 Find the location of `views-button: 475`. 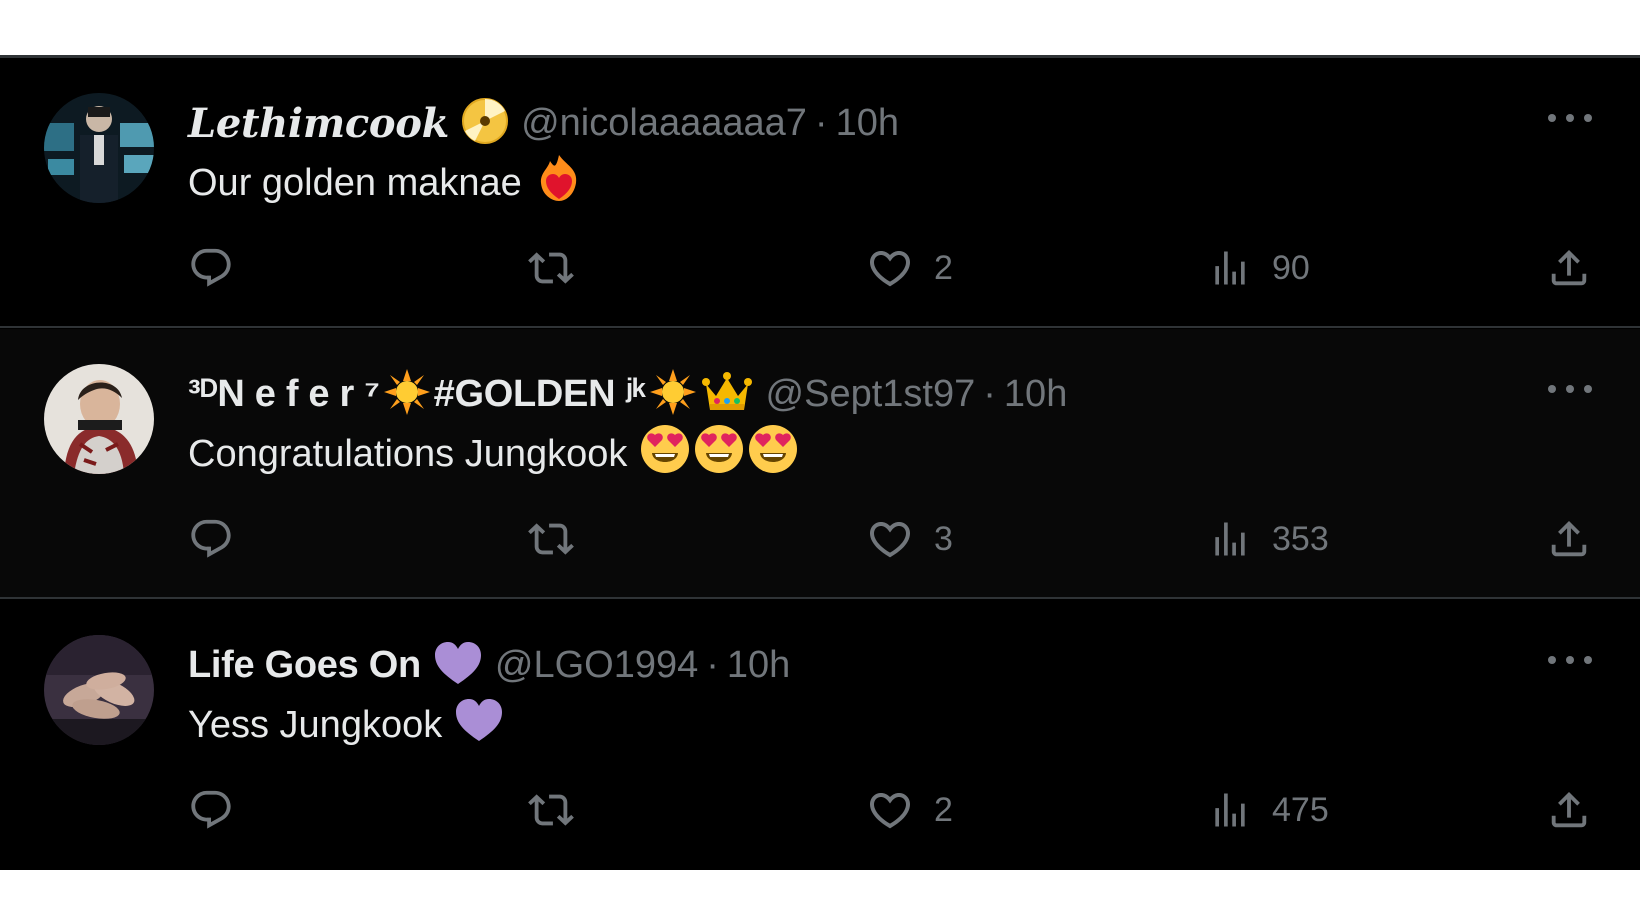

views-button: 475 is located at coordinates (1268, 810).